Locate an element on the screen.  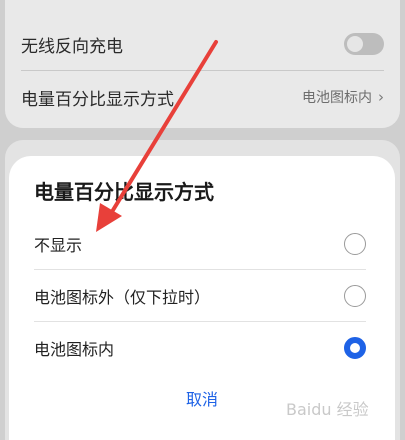
arrow-head is located at coordinates (109, 217).